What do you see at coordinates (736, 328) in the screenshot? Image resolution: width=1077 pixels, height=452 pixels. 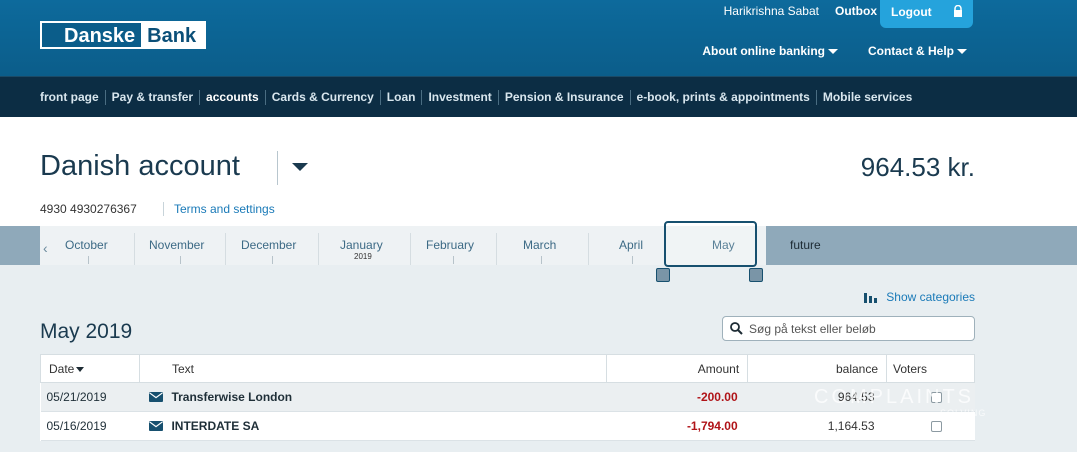 I see `search-icon` at bounding box center [736, 328].